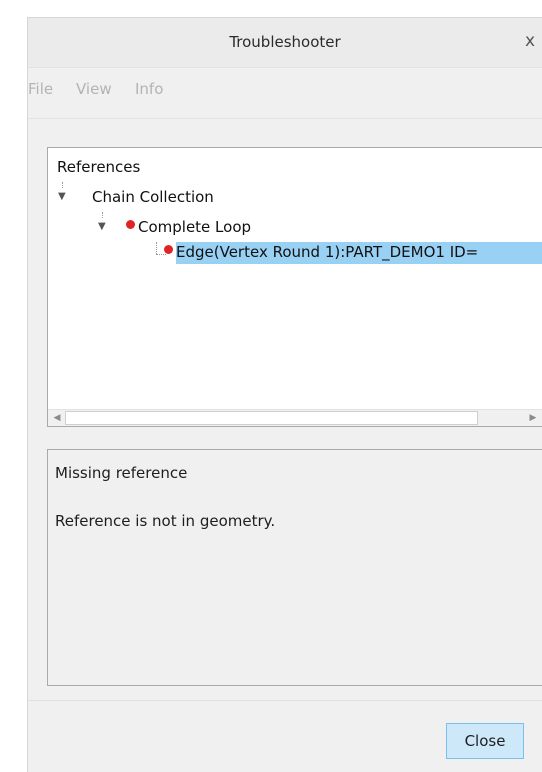 The width and height of the screenshot is (542, 772). What do you see at coordinates (165, 521) in the screenshot?
I see `message-detail: Reference is not in geometry.` at bounding box center [165, 521].